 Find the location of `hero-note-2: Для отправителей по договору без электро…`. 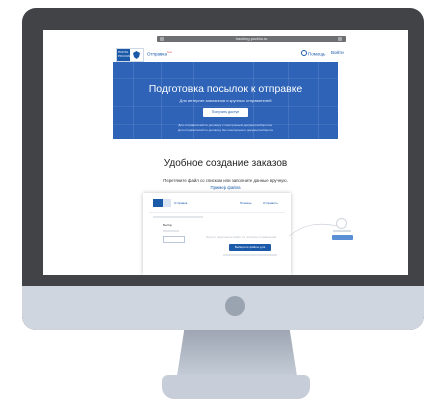

hero-note-2: Для отправителей по договору без электро… is located at coordinates (225, 130).